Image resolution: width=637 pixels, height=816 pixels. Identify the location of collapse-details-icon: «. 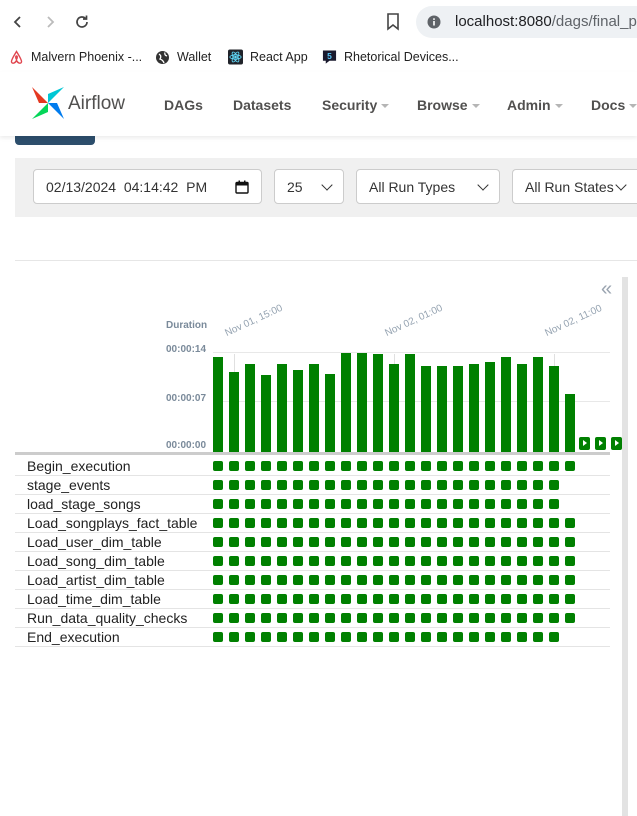
(606, 289).